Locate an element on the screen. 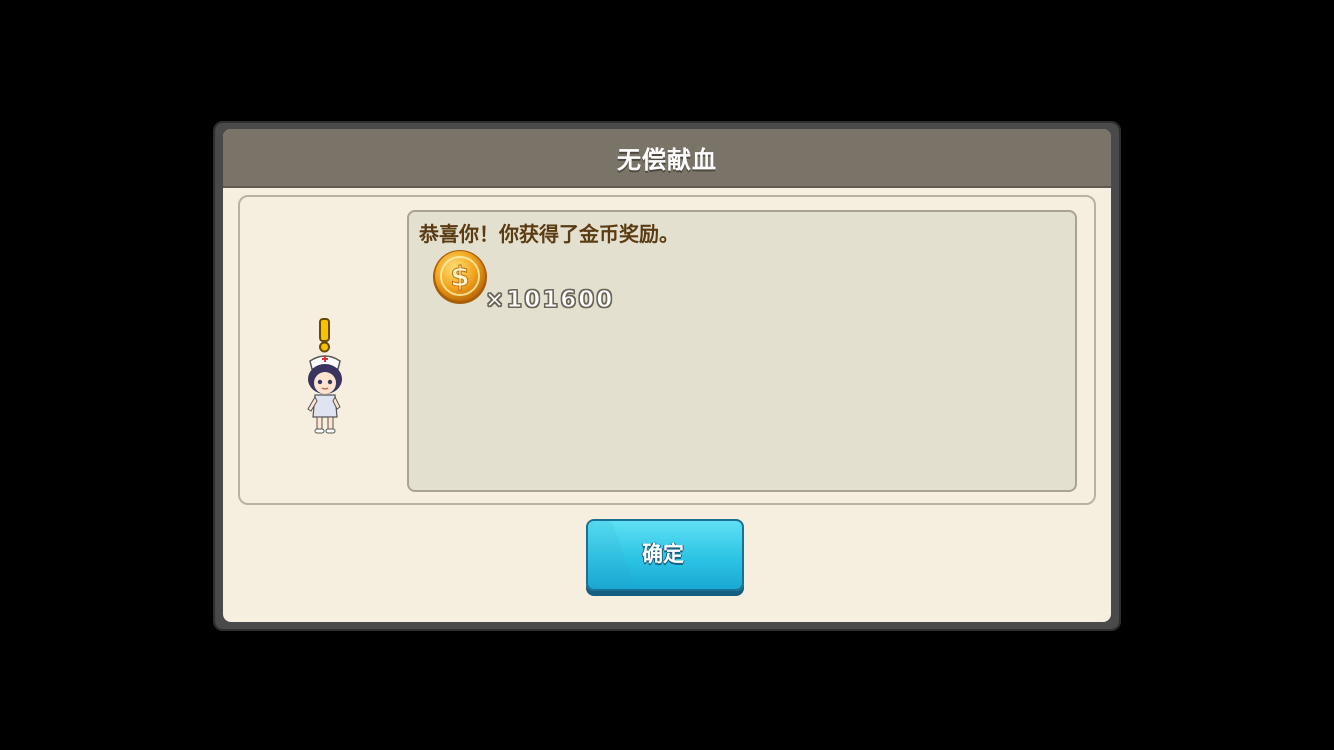 The image size is (1334, 750). nurse-character-icon is located at coordinates (324, 376).